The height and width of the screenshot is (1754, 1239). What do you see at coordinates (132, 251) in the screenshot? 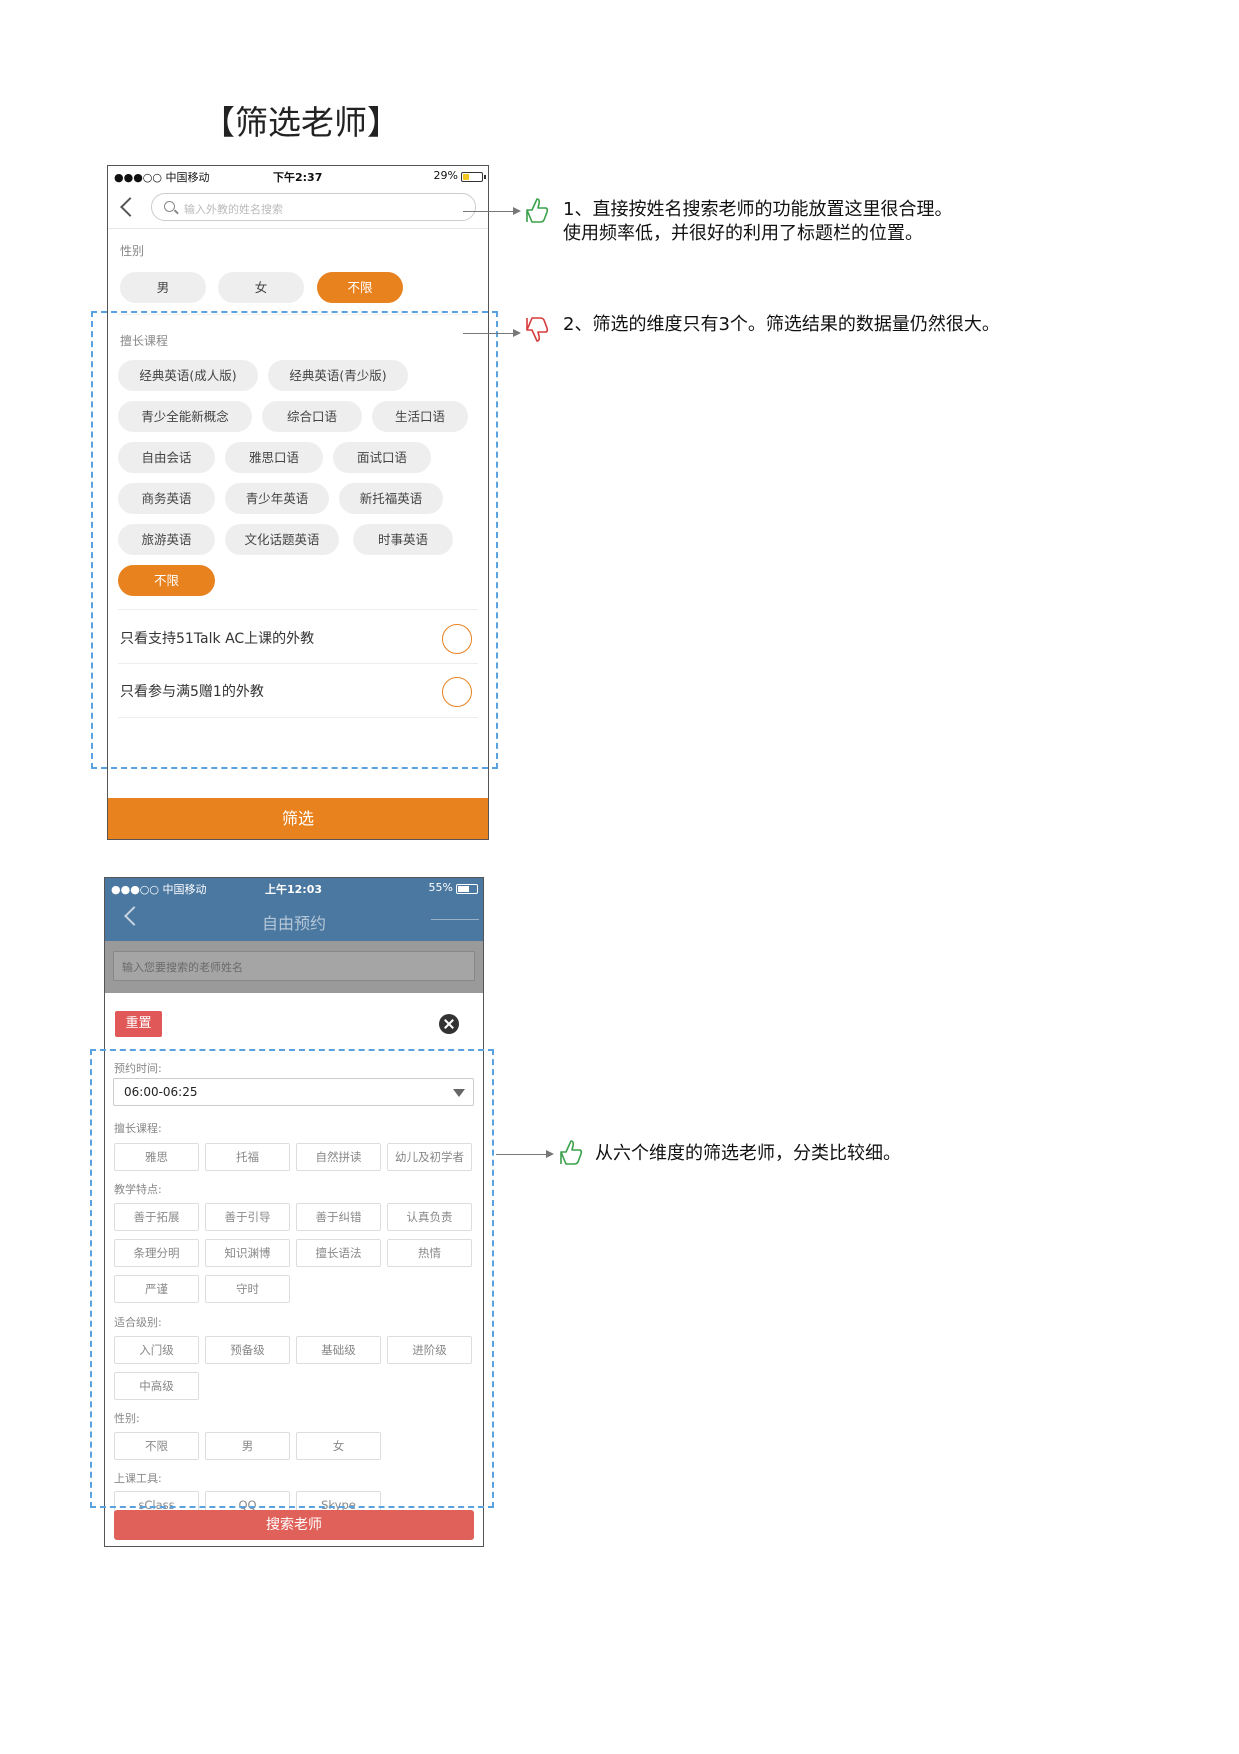
I see `gender-label: 性别` at bounding box center [132, 251].